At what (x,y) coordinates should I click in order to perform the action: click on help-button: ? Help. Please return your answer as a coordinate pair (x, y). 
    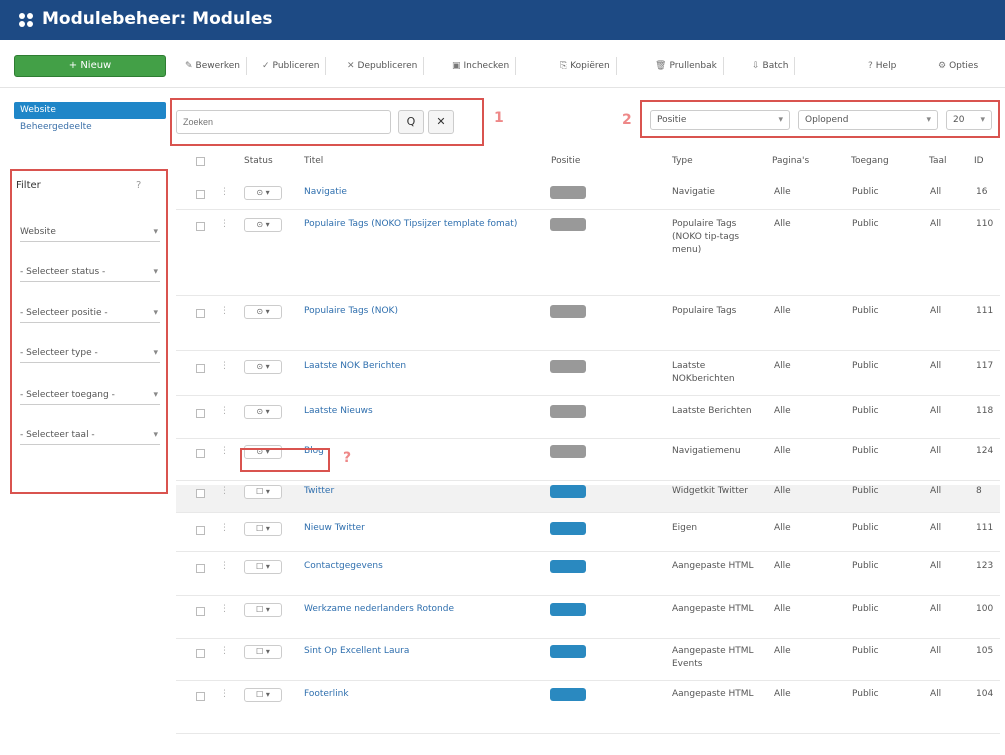
    Looking at the image, I should click on (885, 66).